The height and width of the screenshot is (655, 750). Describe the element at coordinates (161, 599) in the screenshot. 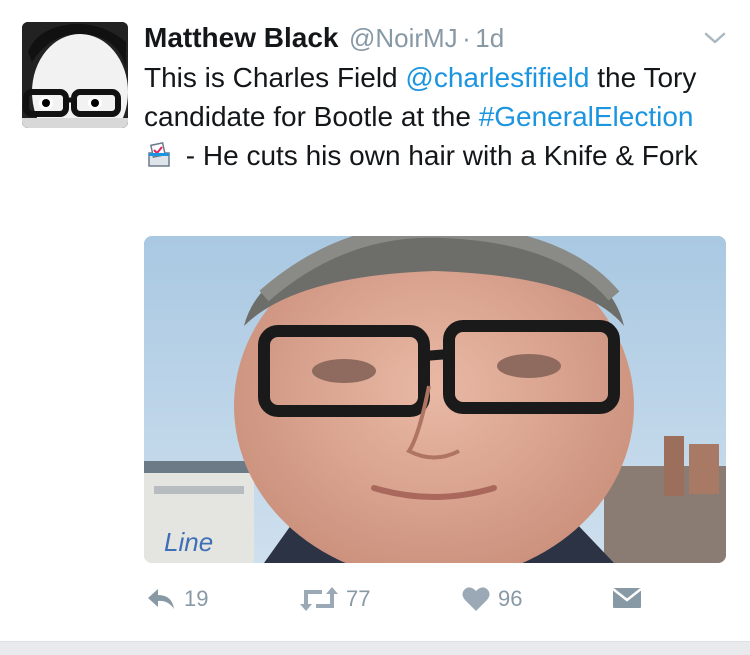

I see `reply-icon` at that location.